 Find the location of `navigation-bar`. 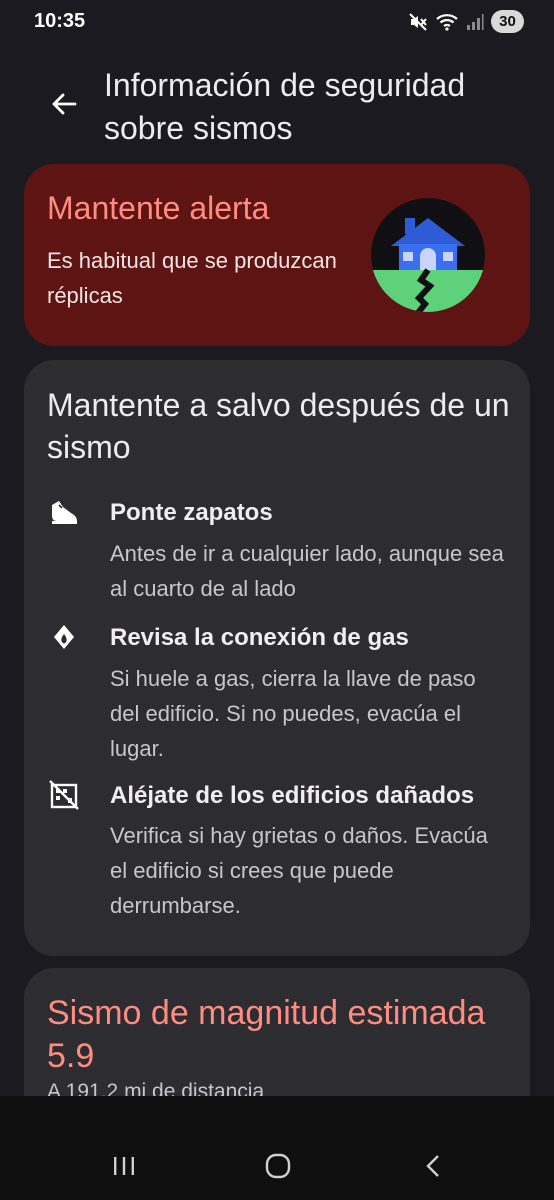

navigation-bar is located at coordinates (277, 1148).